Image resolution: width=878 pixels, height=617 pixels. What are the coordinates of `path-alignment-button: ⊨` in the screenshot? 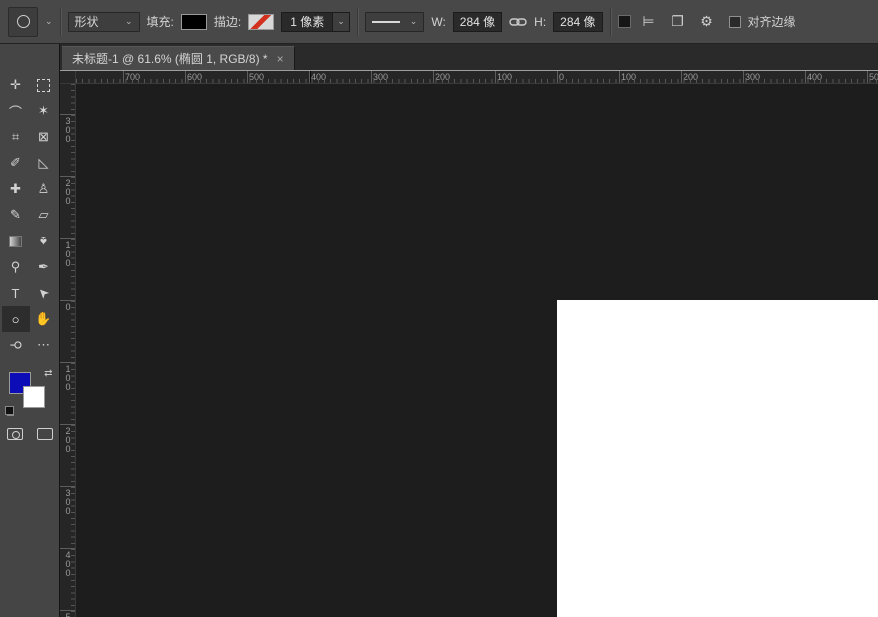 It's located at (649, 21).